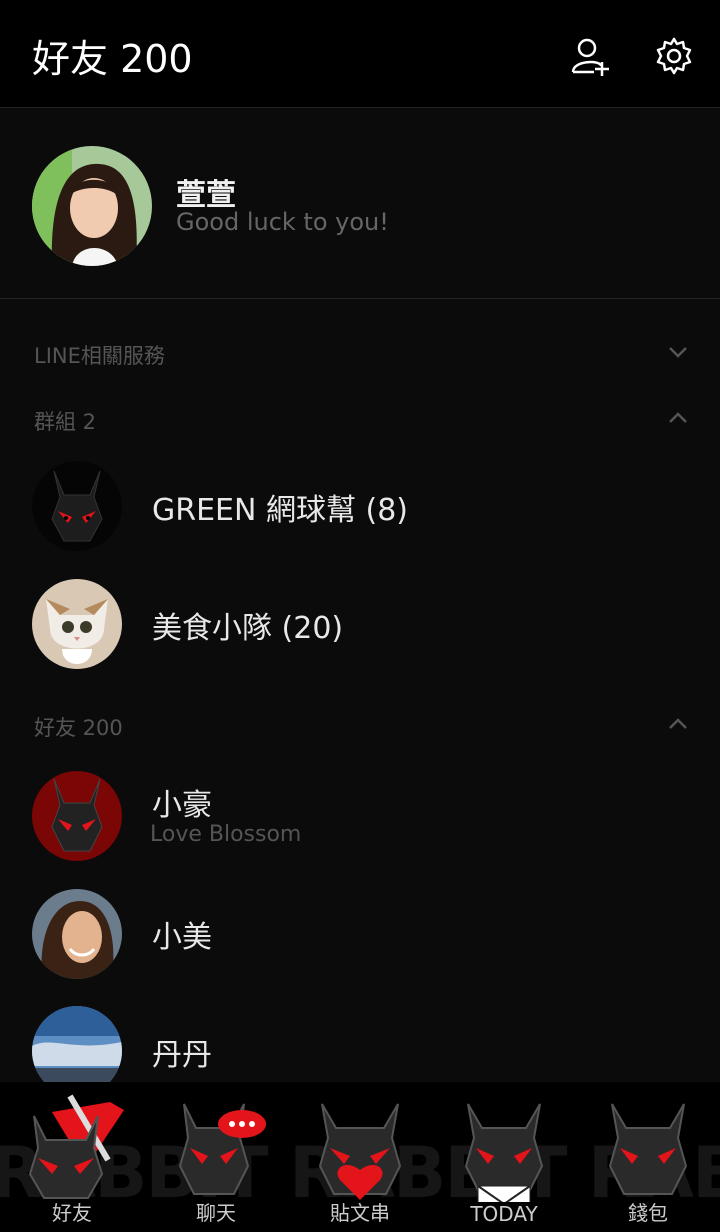  I want to click on bottom-tab-bar: RABBIT RABBIT RABBIT 好友 聊天 貼文串, so click(360, 1157).